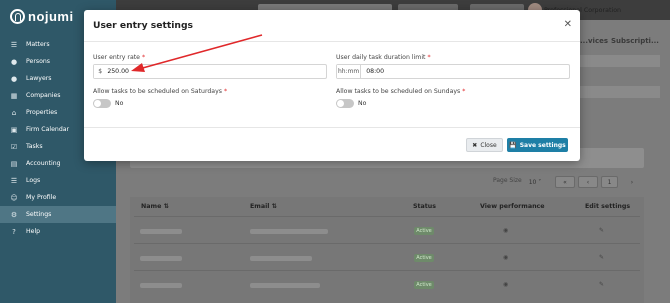 This screenshot has height=303, width=670. What do you see at coordinates (116, 57) in the screenshot?
I see `field-label-text: User entry rate` at bounding box center [116, 57].